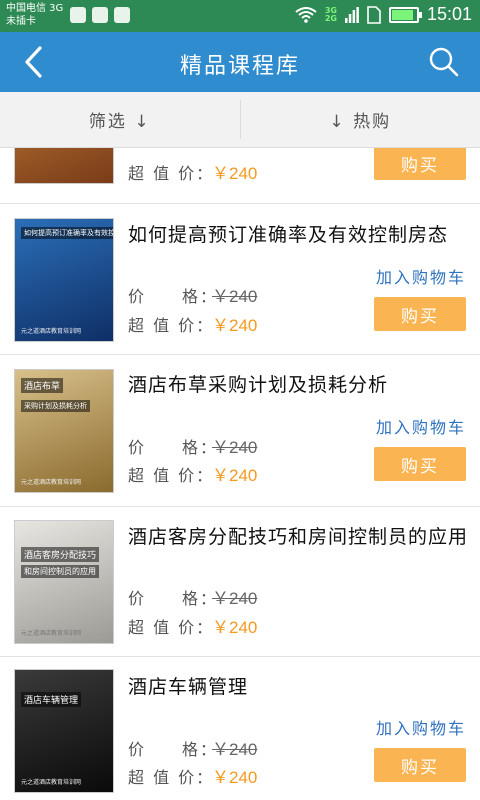 This screenshot has width=480, height=800. I want to click on battery-icon, so click(405, 14).